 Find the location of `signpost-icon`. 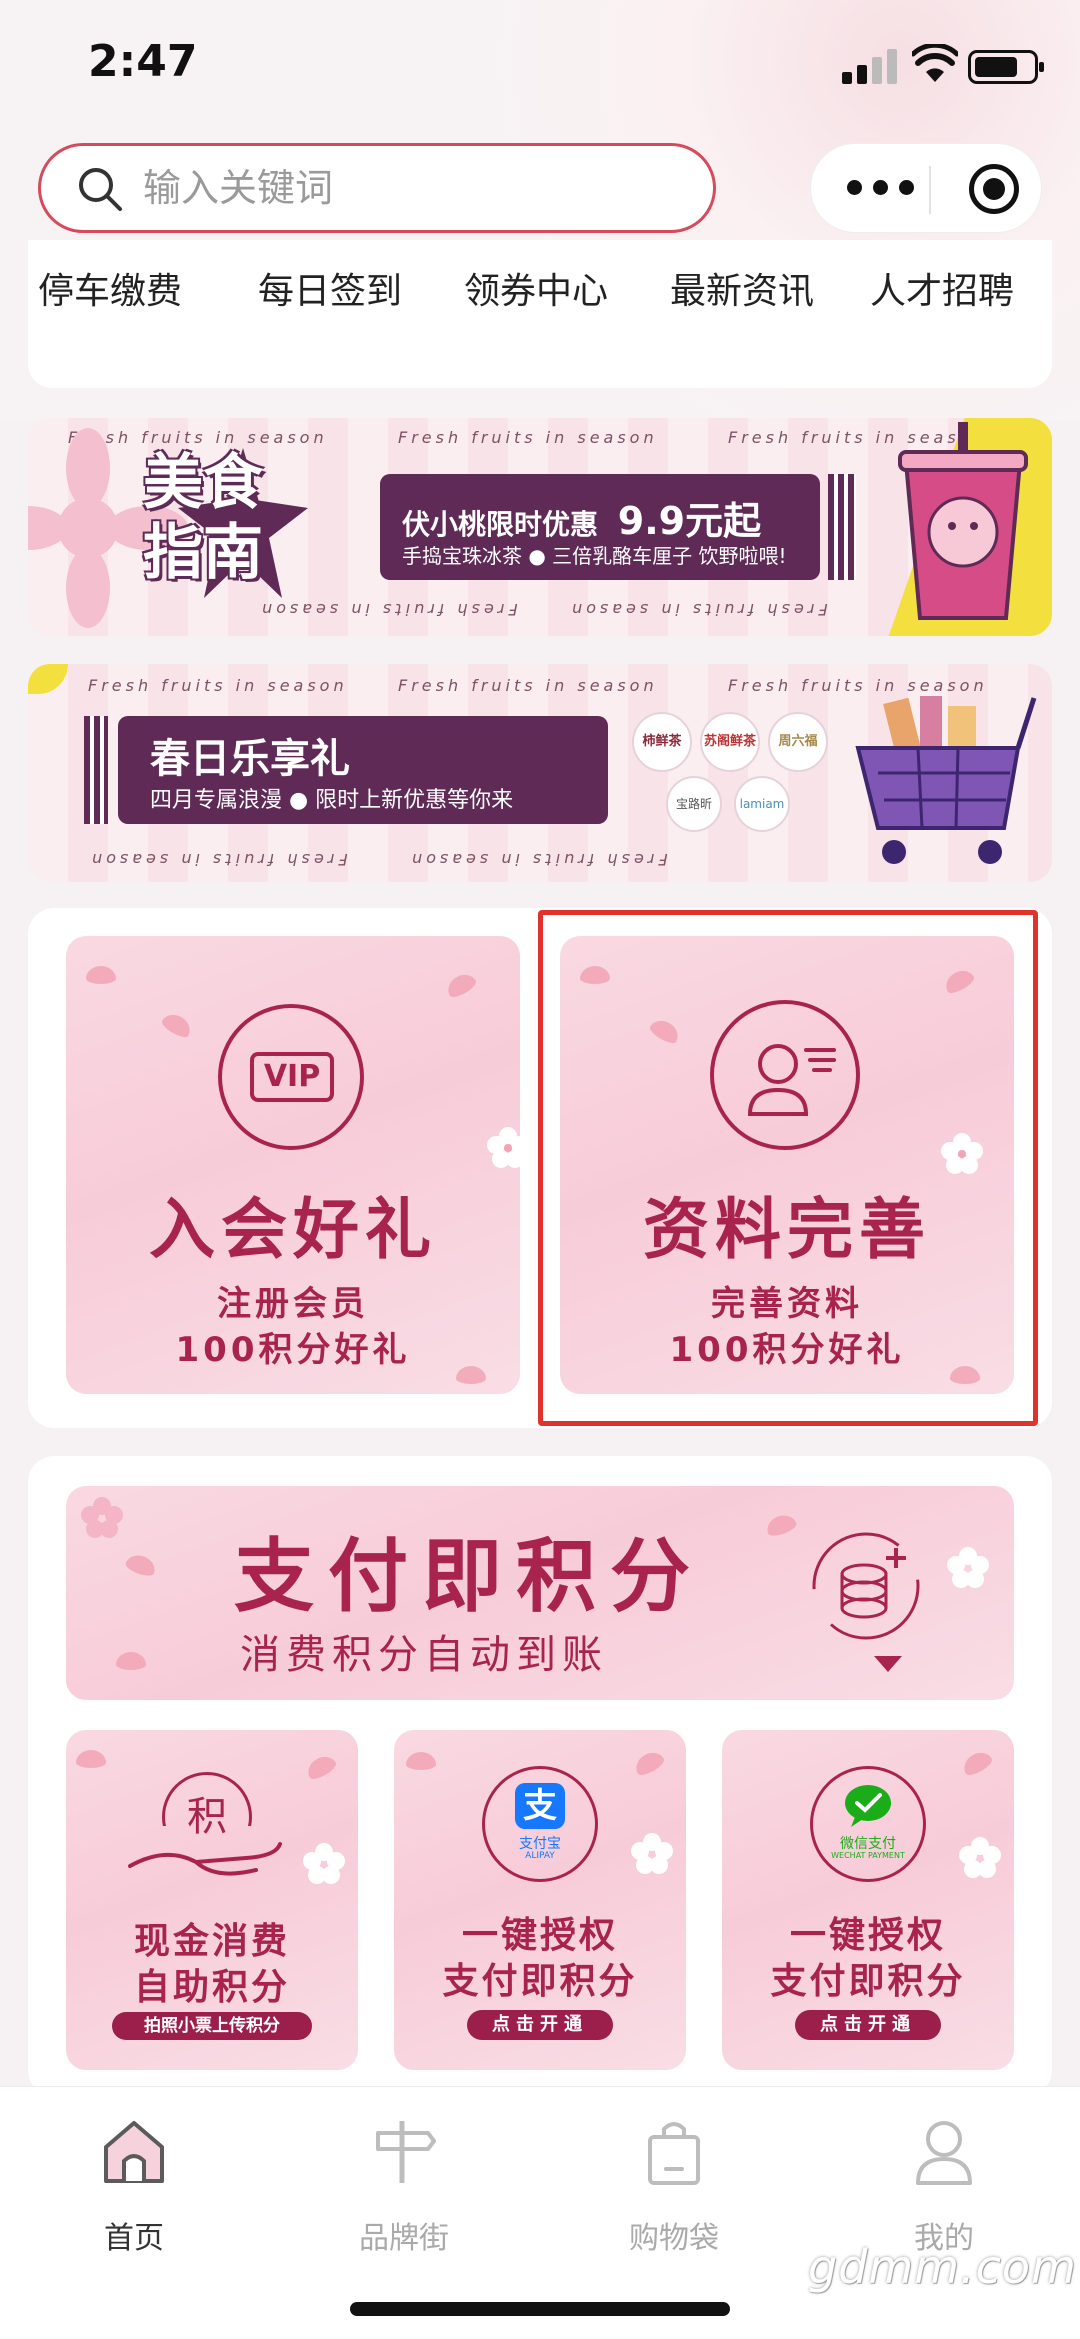

signpost-icon is located at coordinates (406, 2152).